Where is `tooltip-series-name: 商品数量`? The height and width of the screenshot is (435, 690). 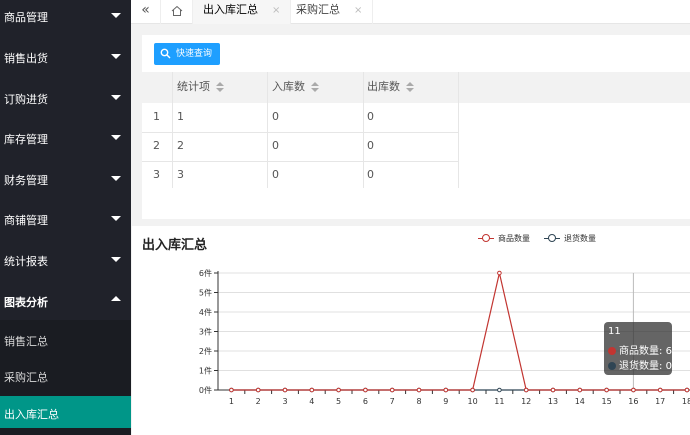 tooltip-series-name: 商品数量 is located at coordinates (639, 351).